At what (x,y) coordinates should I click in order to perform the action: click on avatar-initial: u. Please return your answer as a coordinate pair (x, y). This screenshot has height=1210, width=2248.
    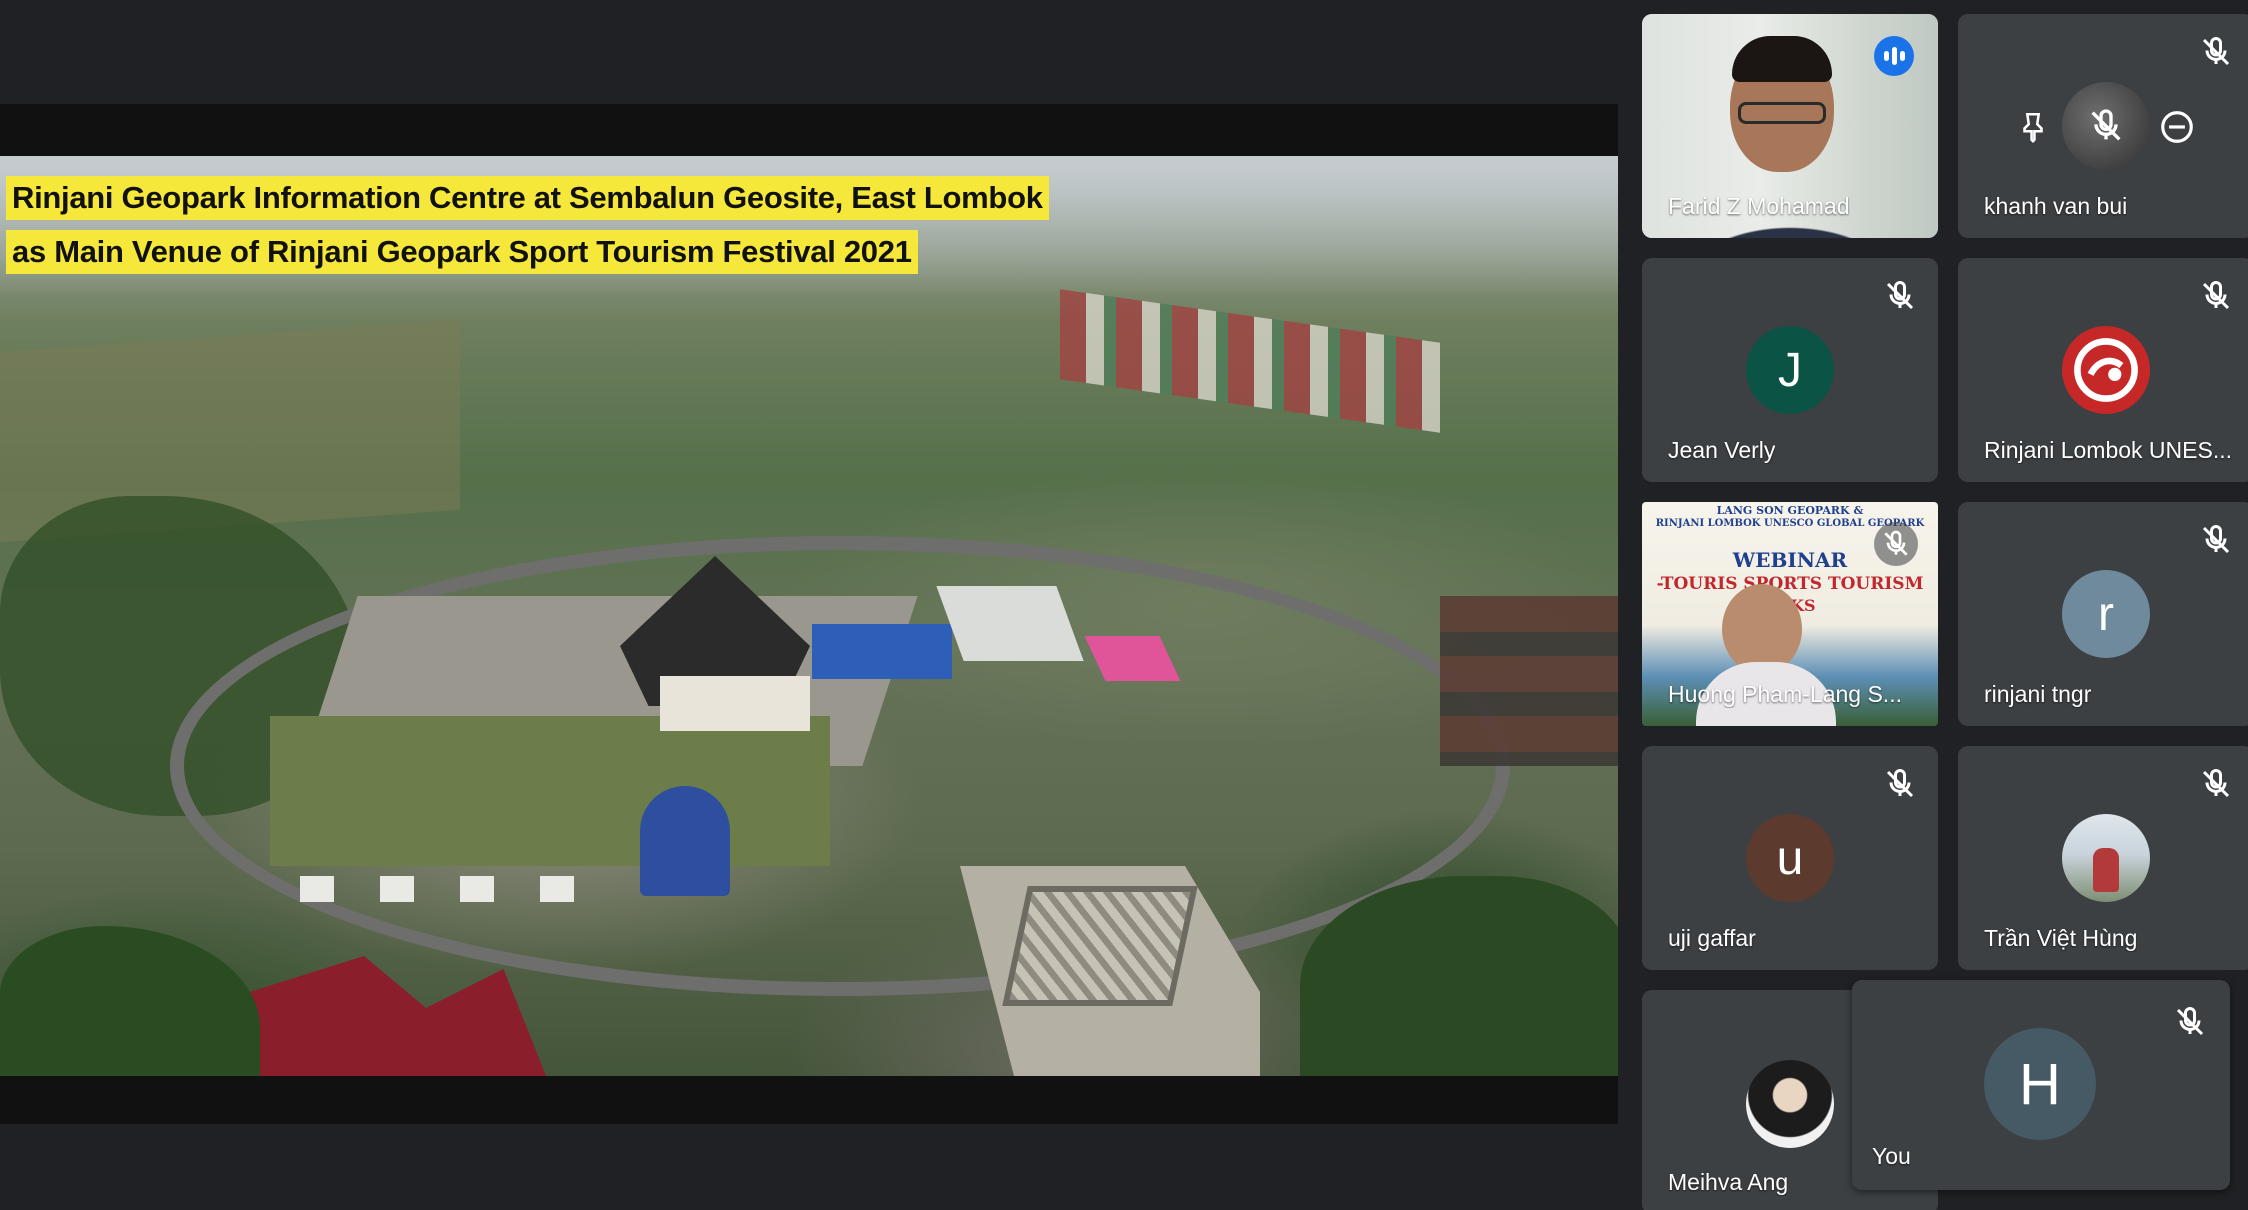
    Looking at the image, I should click on (1790, 858).